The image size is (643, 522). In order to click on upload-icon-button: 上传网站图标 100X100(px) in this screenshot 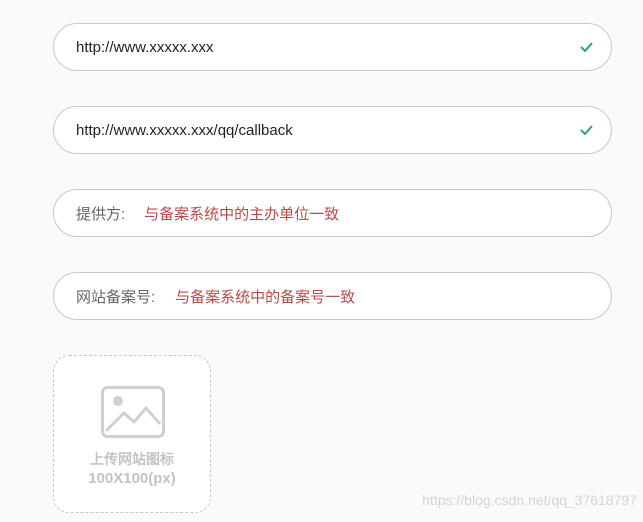, I will do `click(132, 434)`.